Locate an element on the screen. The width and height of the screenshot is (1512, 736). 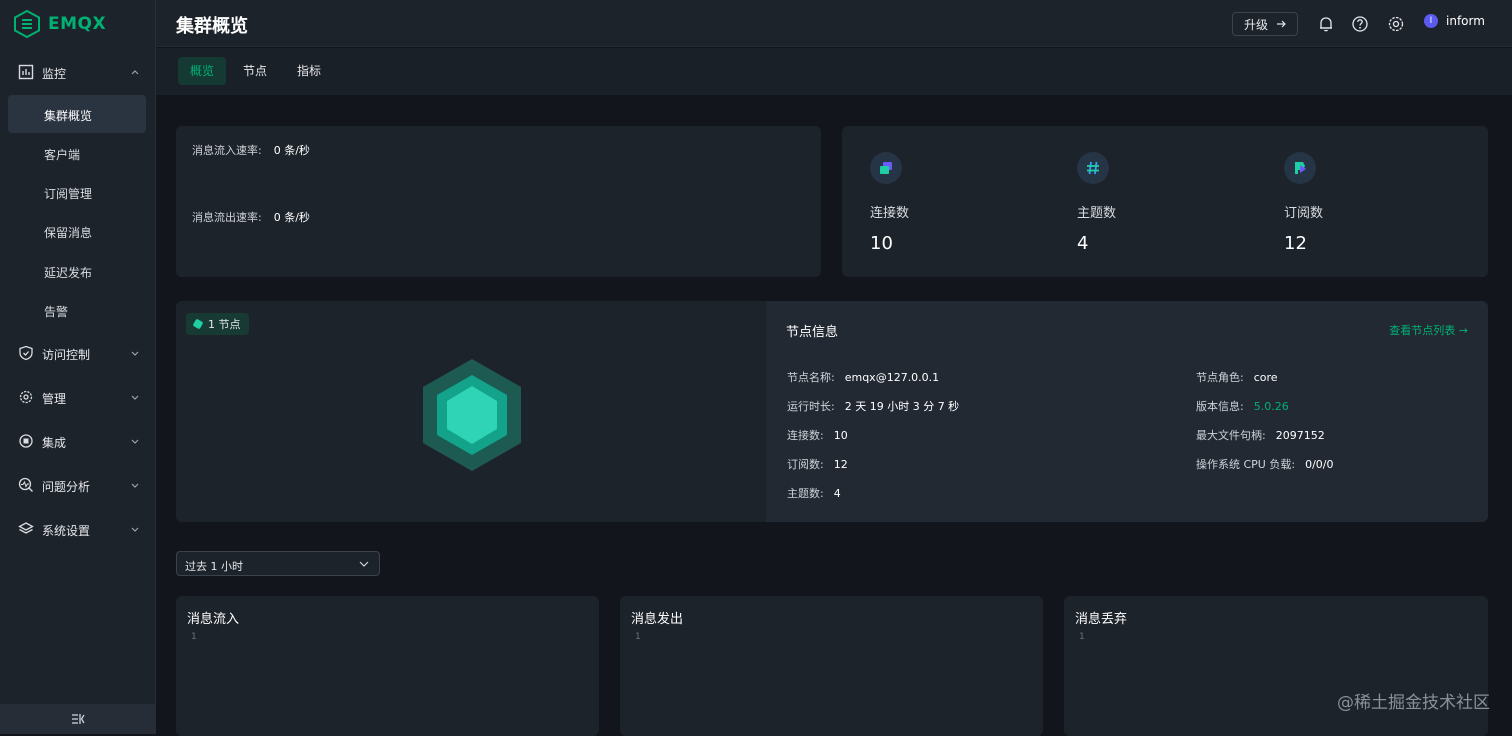
stat-value: 4 is located at coordinates (1083, 243).